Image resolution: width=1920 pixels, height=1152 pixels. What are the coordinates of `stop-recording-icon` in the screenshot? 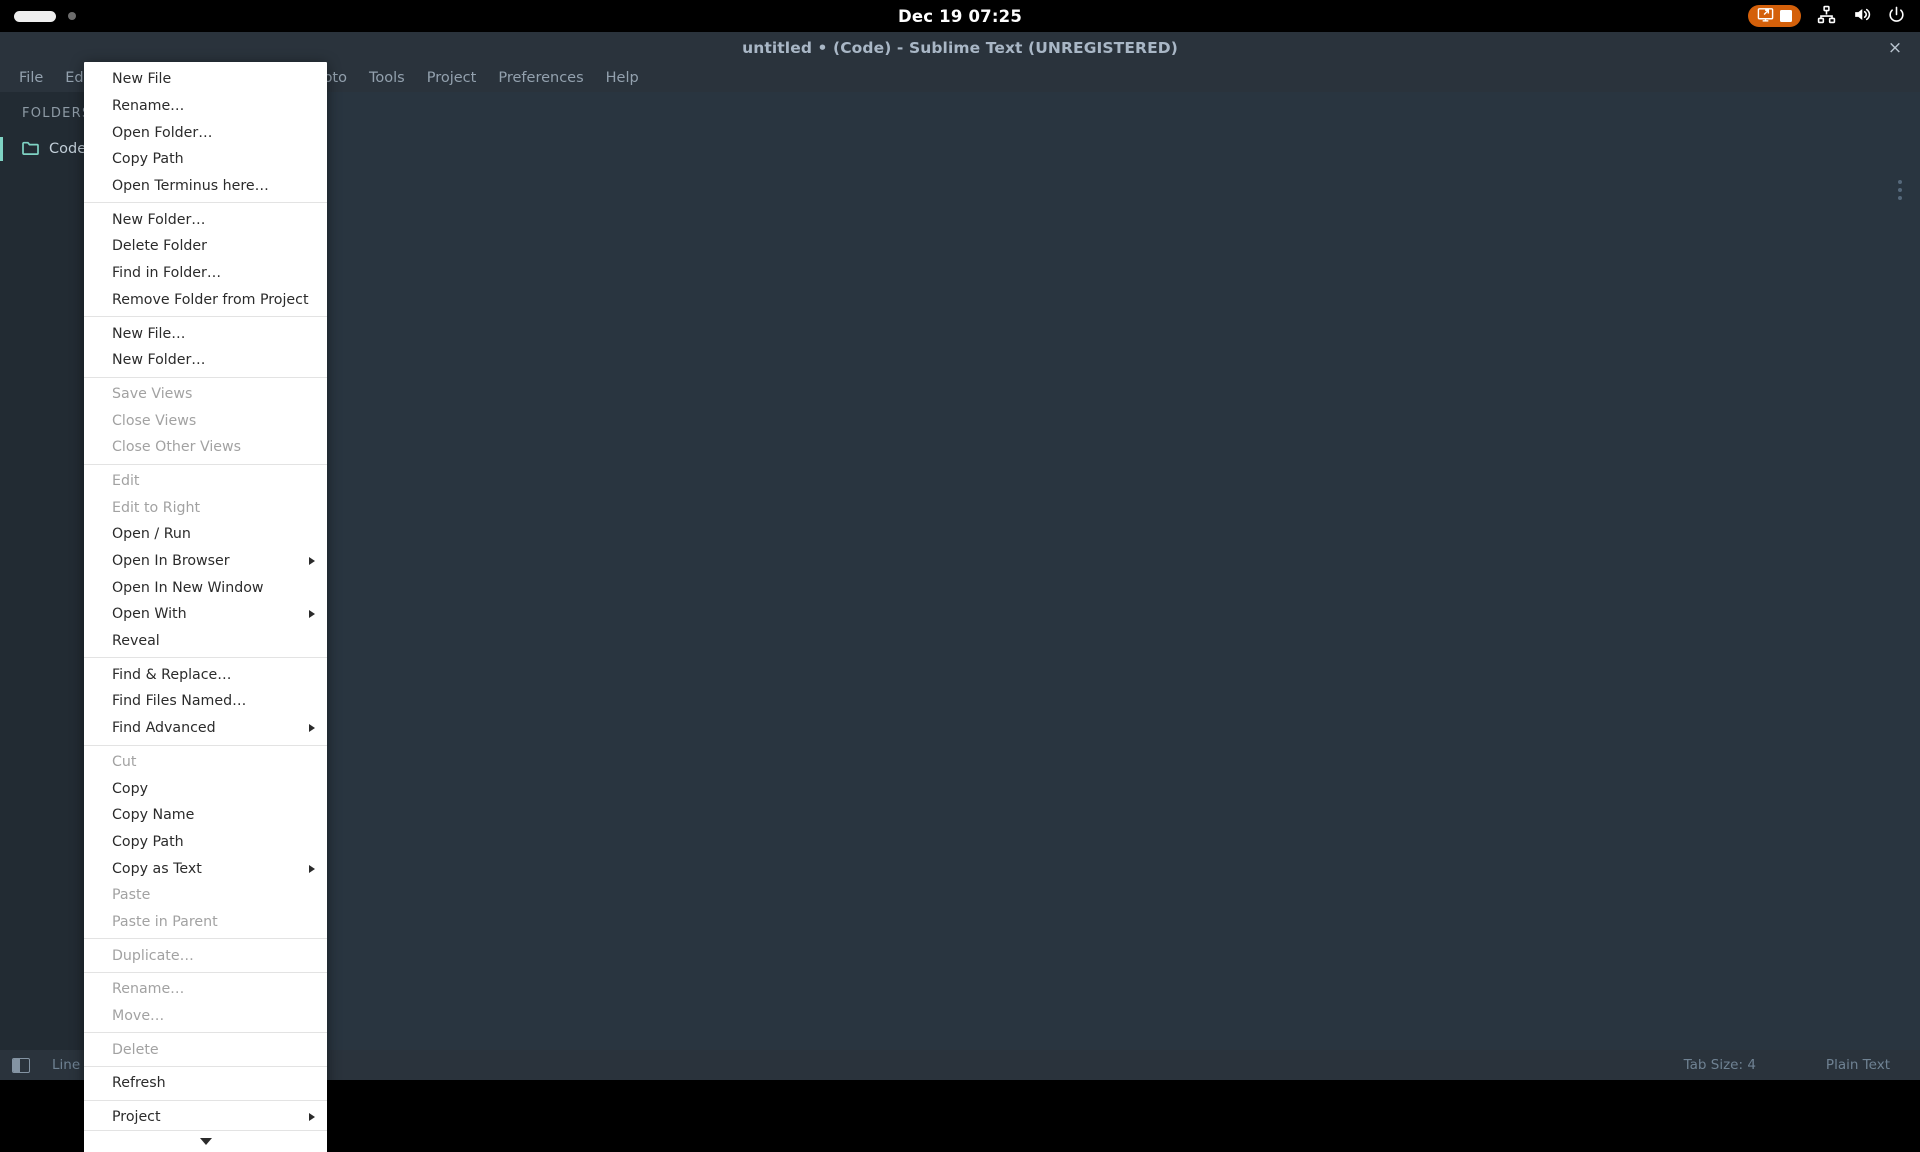 It's located at (1786, 16).